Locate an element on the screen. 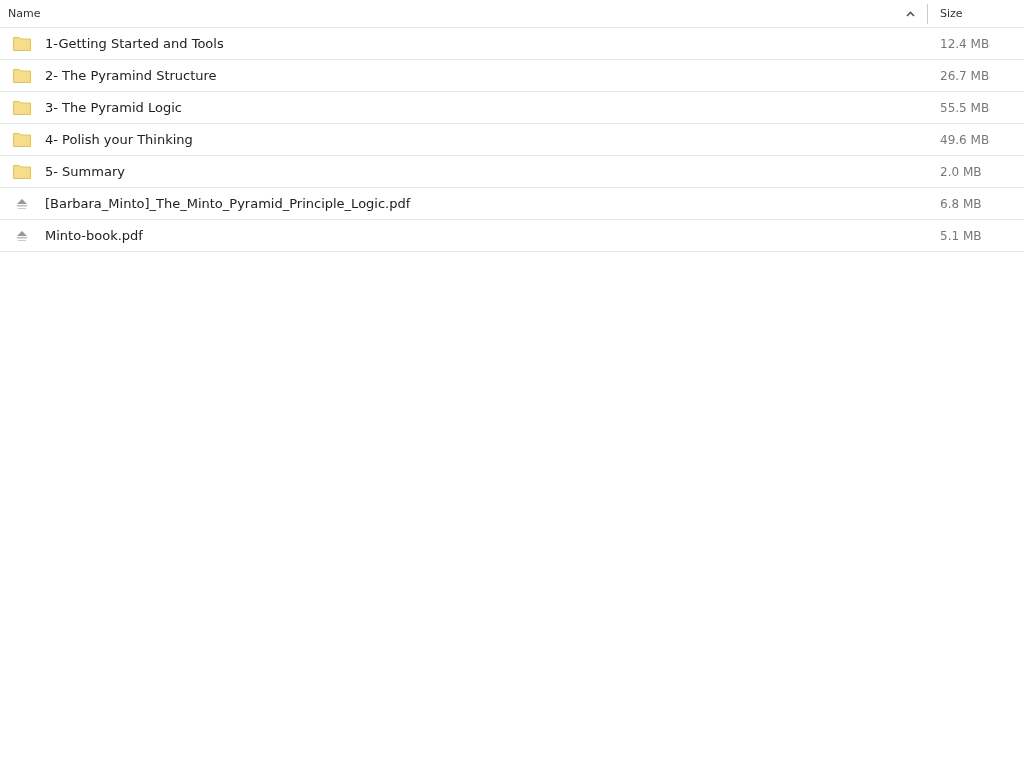 Image resolution: width=1024 pixels, height=768 pixels. file-size: 6.8 MB is located at coordinates (960, 203).